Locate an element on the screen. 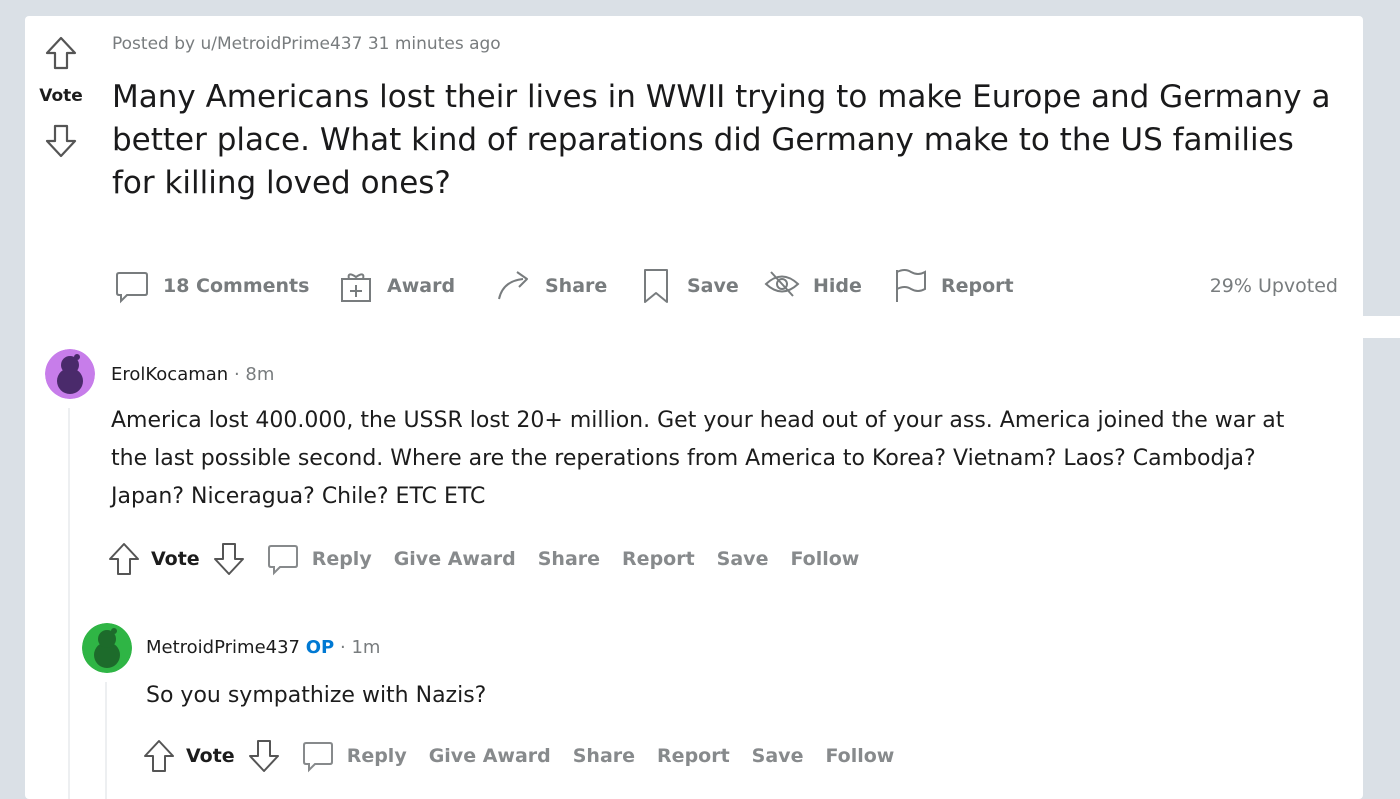  comment-meta: MetroidPrime437 OP · 1m is located at coordinates (263, 647).